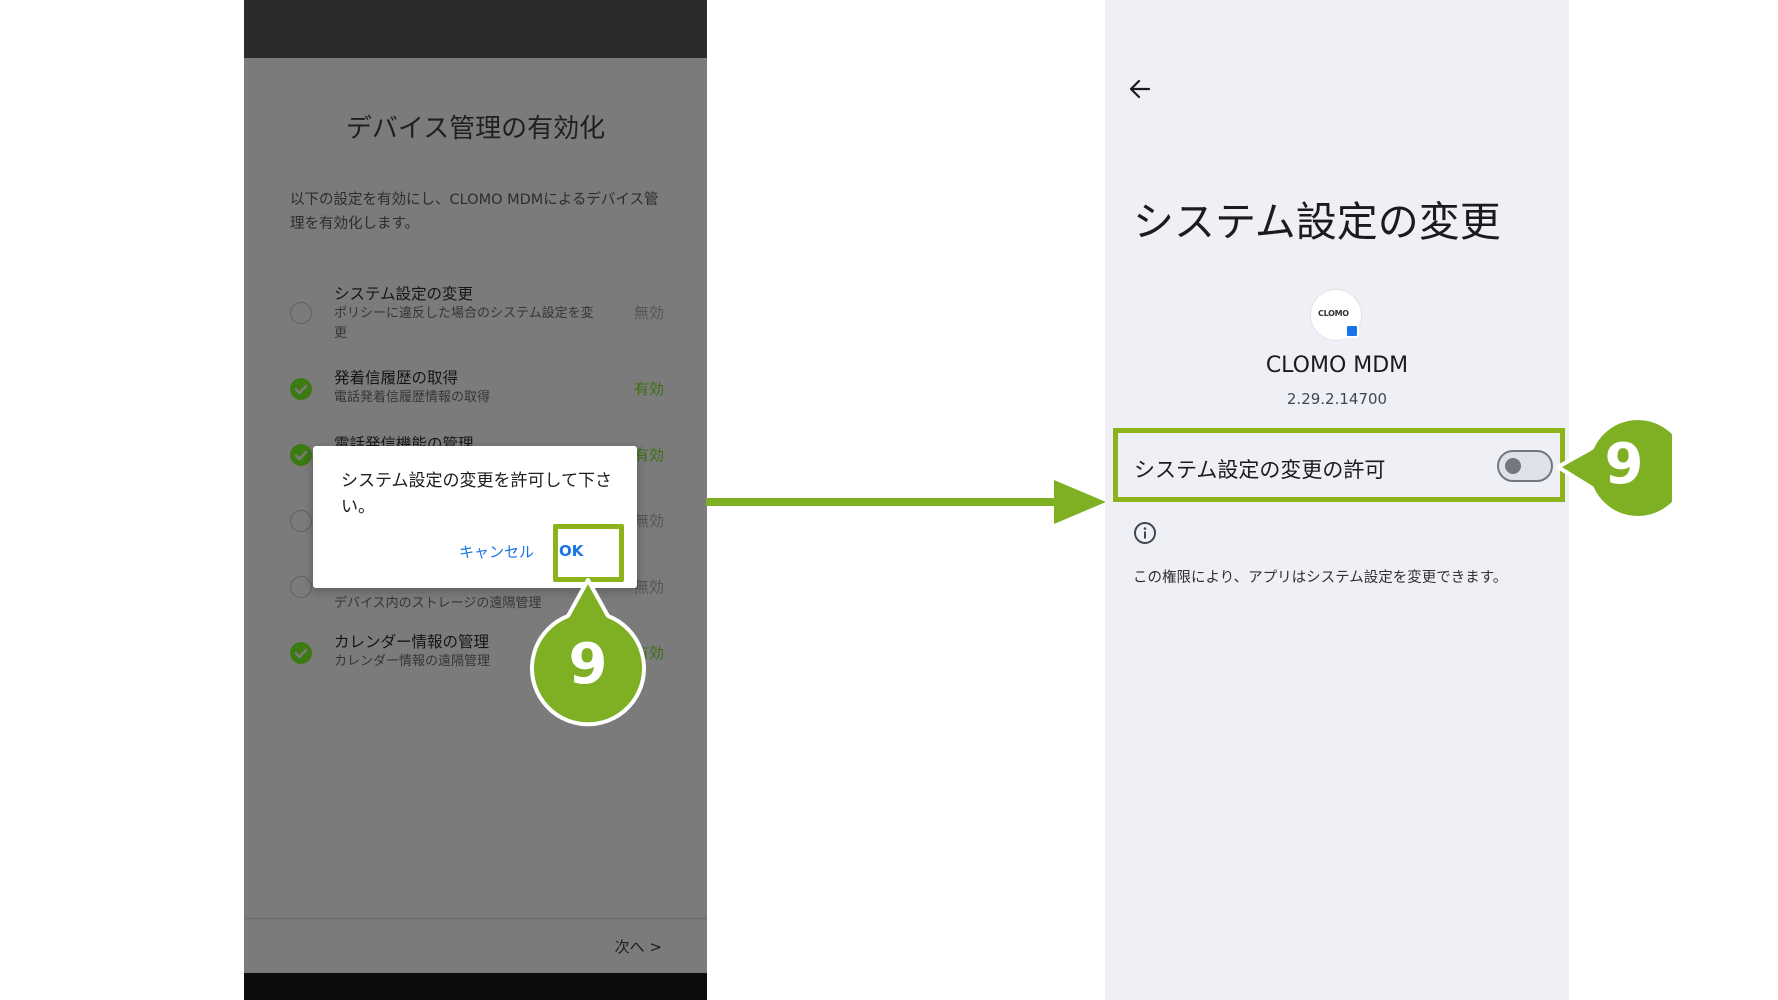  I want to click on permission-subtitle: ポリシーに違反した場合のシステム設定を変更, so click(464, 323).